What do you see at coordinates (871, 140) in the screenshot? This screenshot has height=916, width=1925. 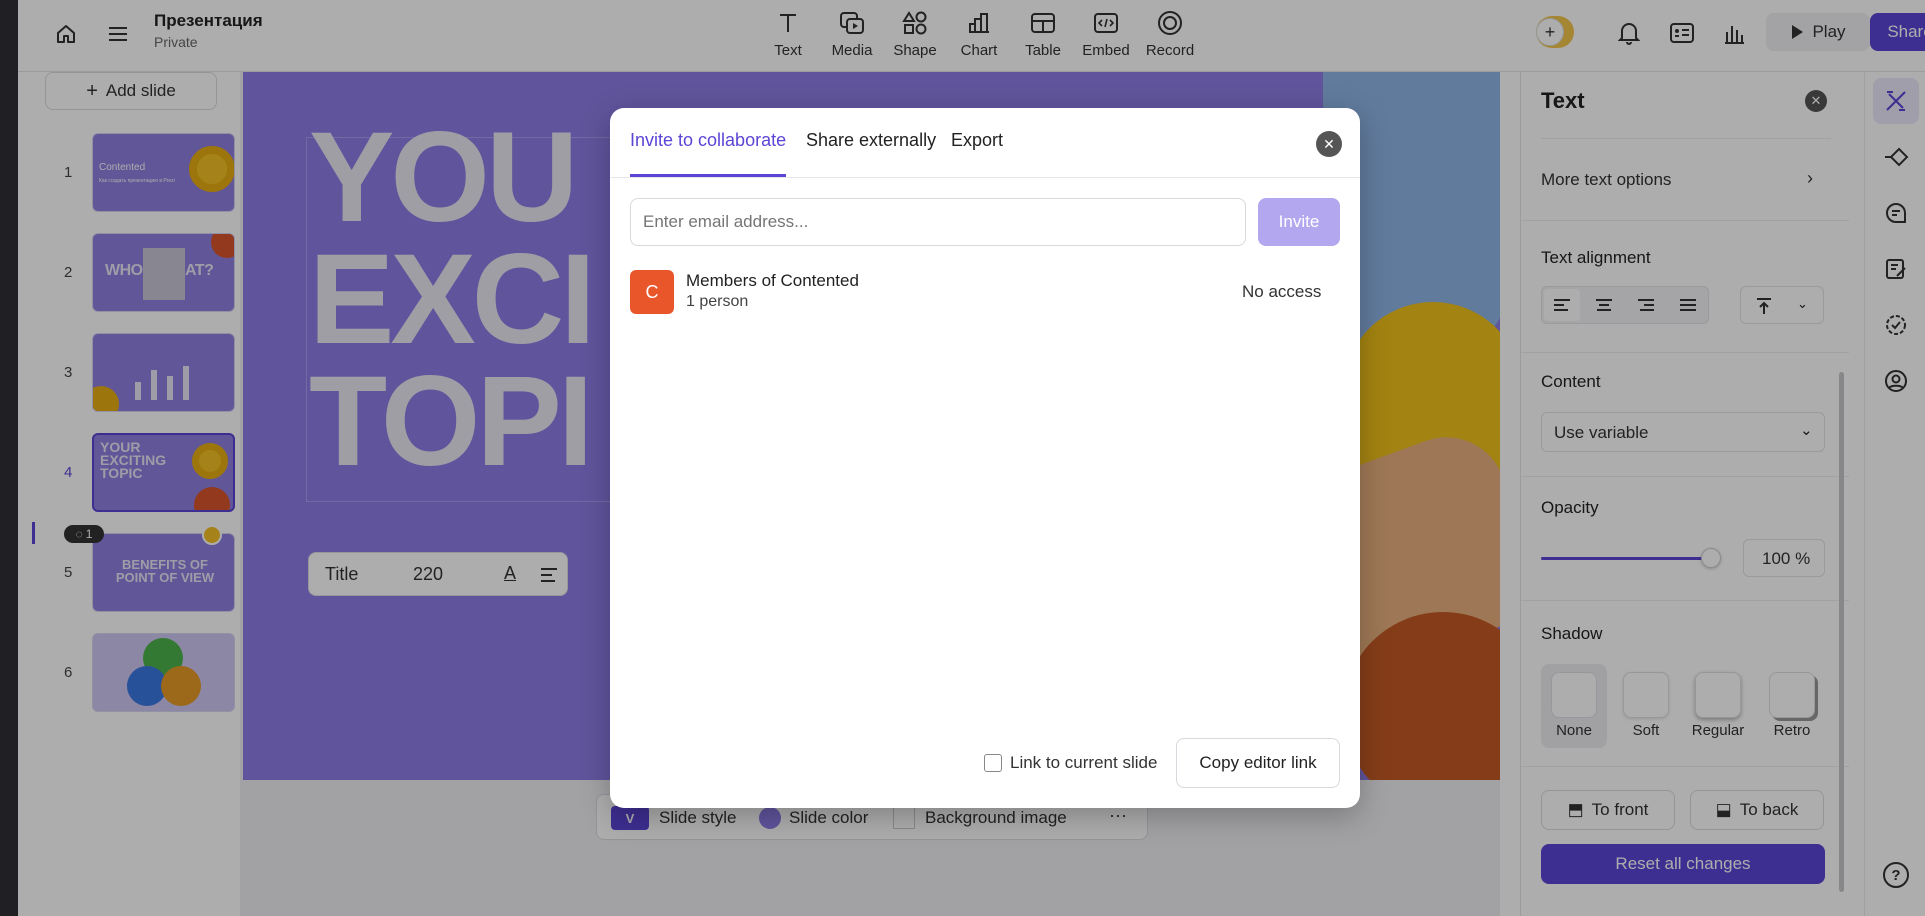 I see `tab-share-externally: Share externally` at bounding box center [871, 140].